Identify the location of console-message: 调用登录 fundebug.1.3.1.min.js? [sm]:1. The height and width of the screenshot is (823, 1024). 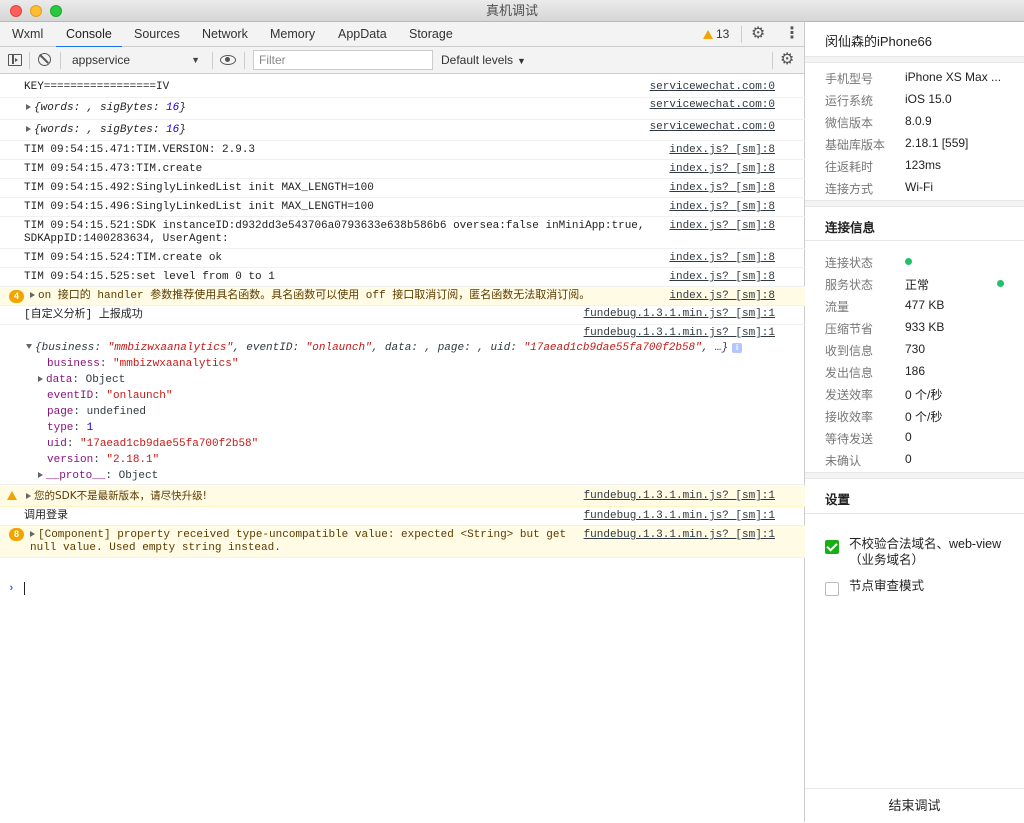
(402, 516).